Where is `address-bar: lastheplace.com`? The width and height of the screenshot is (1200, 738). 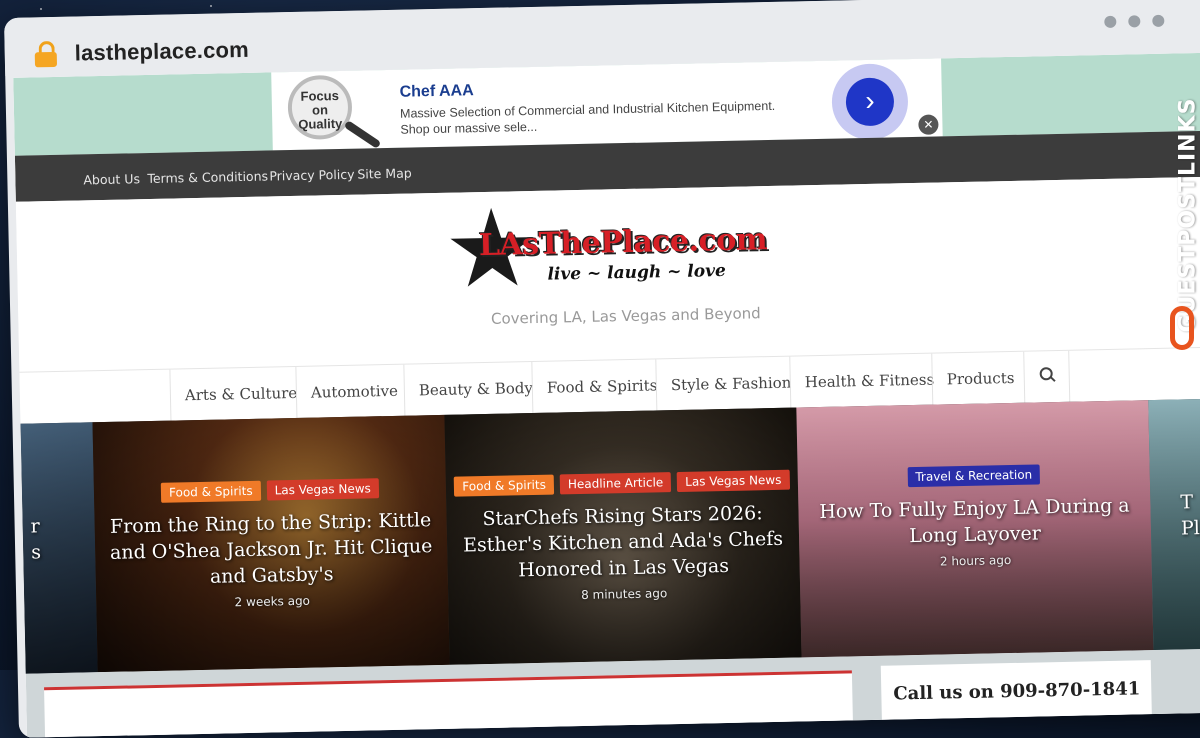
address-bar: lastheplace.com is located at coordinates (161, 52).